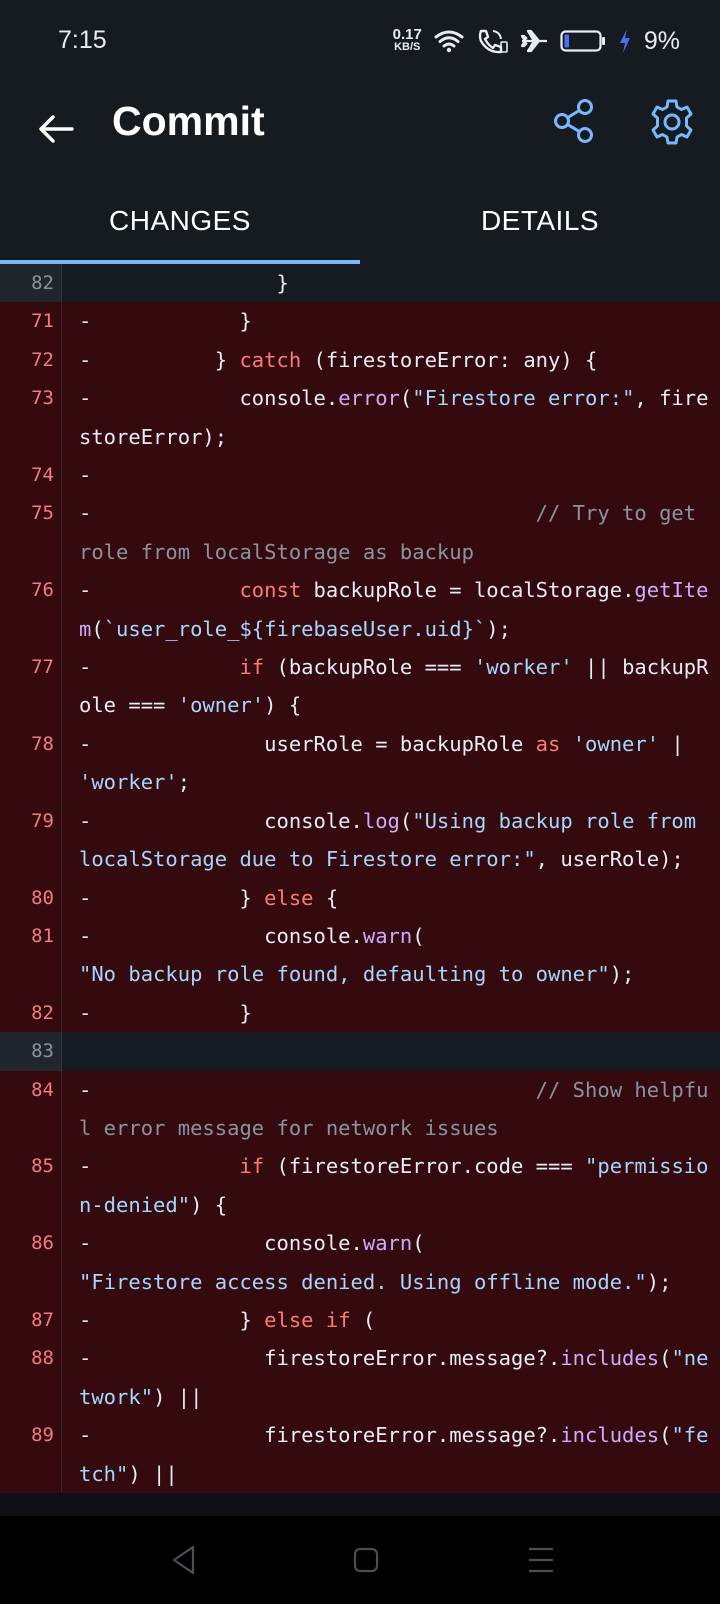 This screenshot has width=720, height=1604. Describe the element at coordinates (326, 897) in the screenshot. I see `code-token: {` at that location.